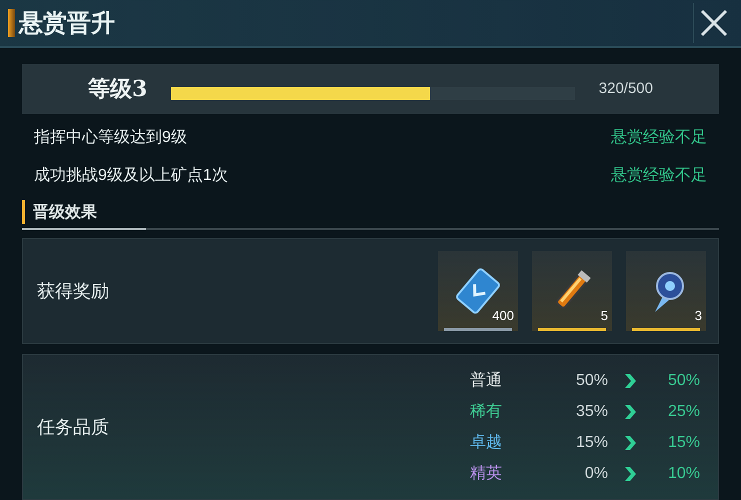  Describe the element at coordinates (698, 315) in the screenshot. I see `item-count: 3` at that location.